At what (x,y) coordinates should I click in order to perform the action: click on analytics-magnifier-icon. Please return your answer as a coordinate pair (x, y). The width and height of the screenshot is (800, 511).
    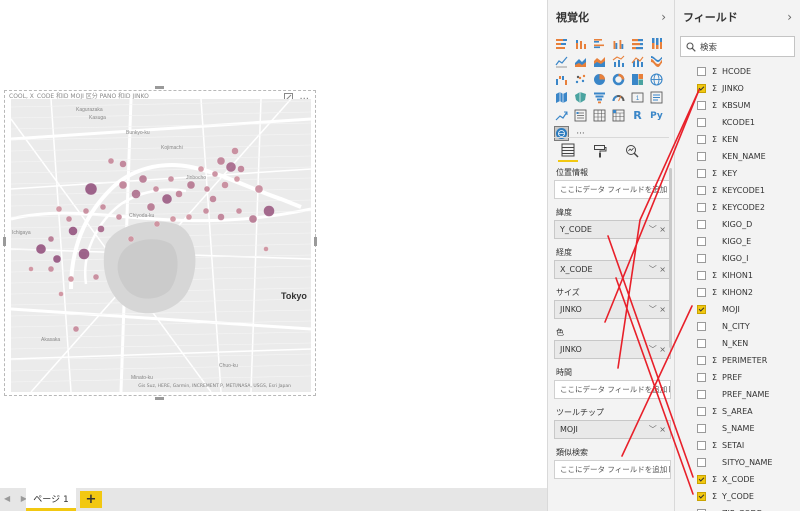
    Looking at the image, I should click on (632, 151).